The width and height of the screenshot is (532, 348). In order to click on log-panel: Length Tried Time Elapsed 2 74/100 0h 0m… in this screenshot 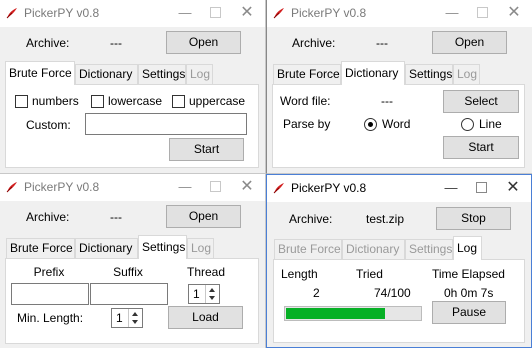, I will do `click(399, 301)`.